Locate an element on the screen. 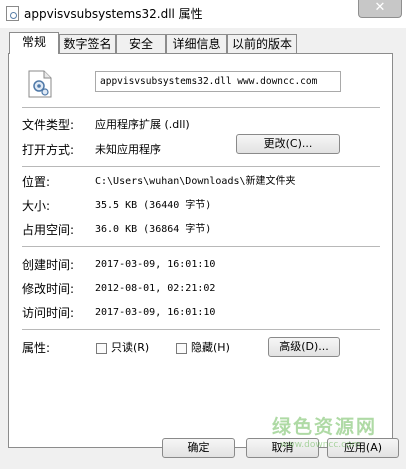  tab-security: 安全 is located at coordinates (141, 43).